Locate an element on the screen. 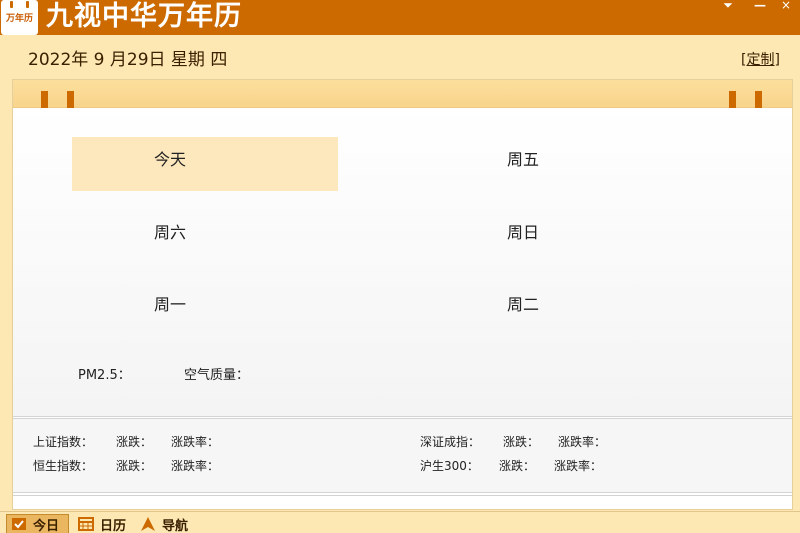 This screenshot has height=533, width=800. day-friday: 周五 is located at coordinates (523, 158).